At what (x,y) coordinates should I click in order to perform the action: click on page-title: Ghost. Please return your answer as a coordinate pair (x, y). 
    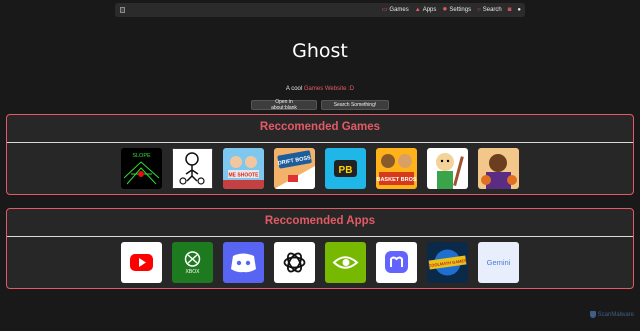
    Looking at the image, I should click on (320, 51).